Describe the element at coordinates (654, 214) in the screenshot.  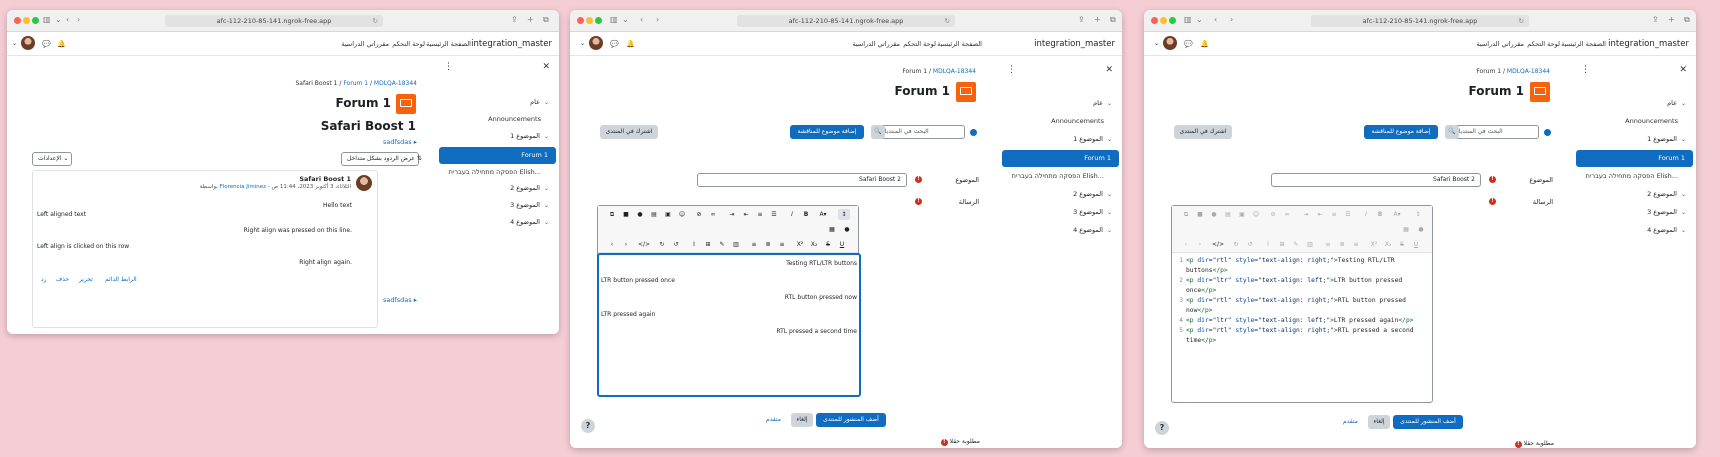
I see `file-icon: ▤` at that location.